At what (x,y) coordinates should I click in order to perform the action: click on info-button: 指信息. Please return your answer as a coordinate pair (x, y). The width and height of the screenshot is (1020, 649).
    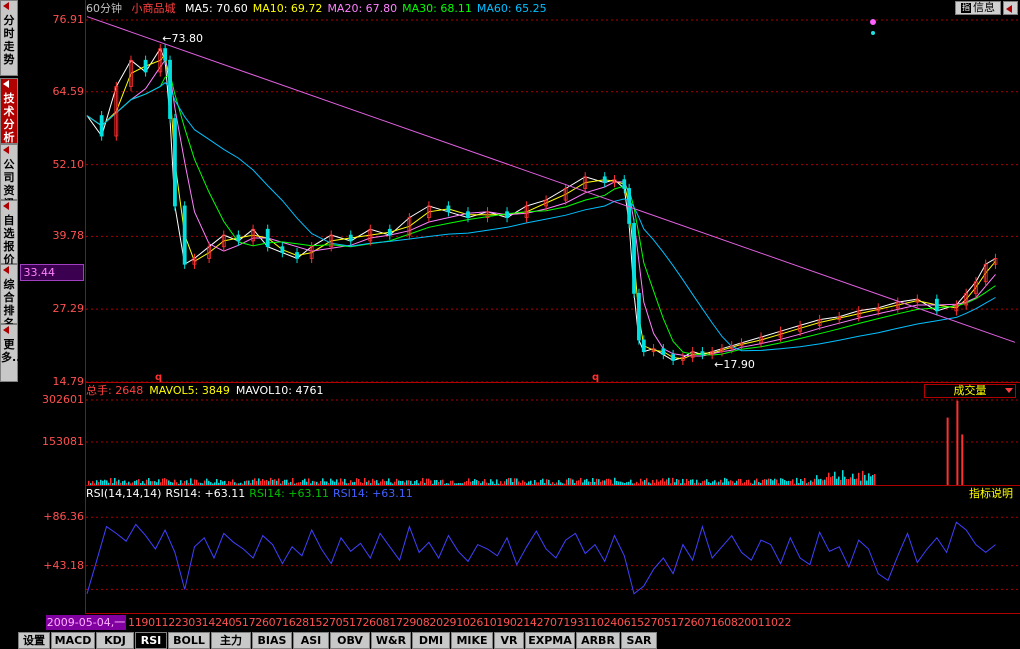
    Looking at the image, I should click on (978, 8).